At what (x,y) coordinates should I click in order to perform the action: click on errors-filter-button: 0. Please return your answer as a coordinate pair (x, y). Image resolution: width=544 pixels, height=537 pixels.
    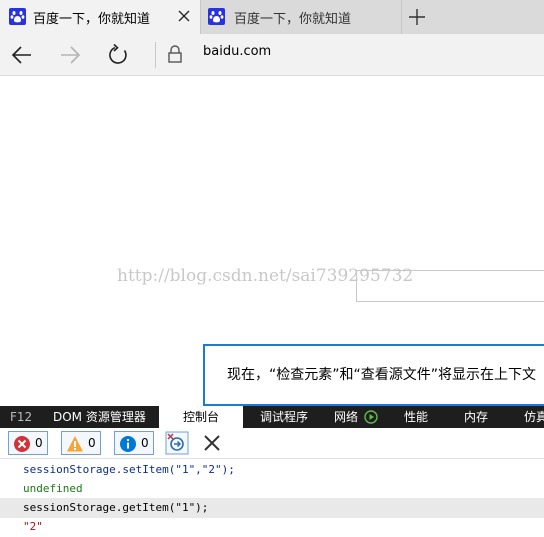
    Looking at the image, I should click on (28, 443).